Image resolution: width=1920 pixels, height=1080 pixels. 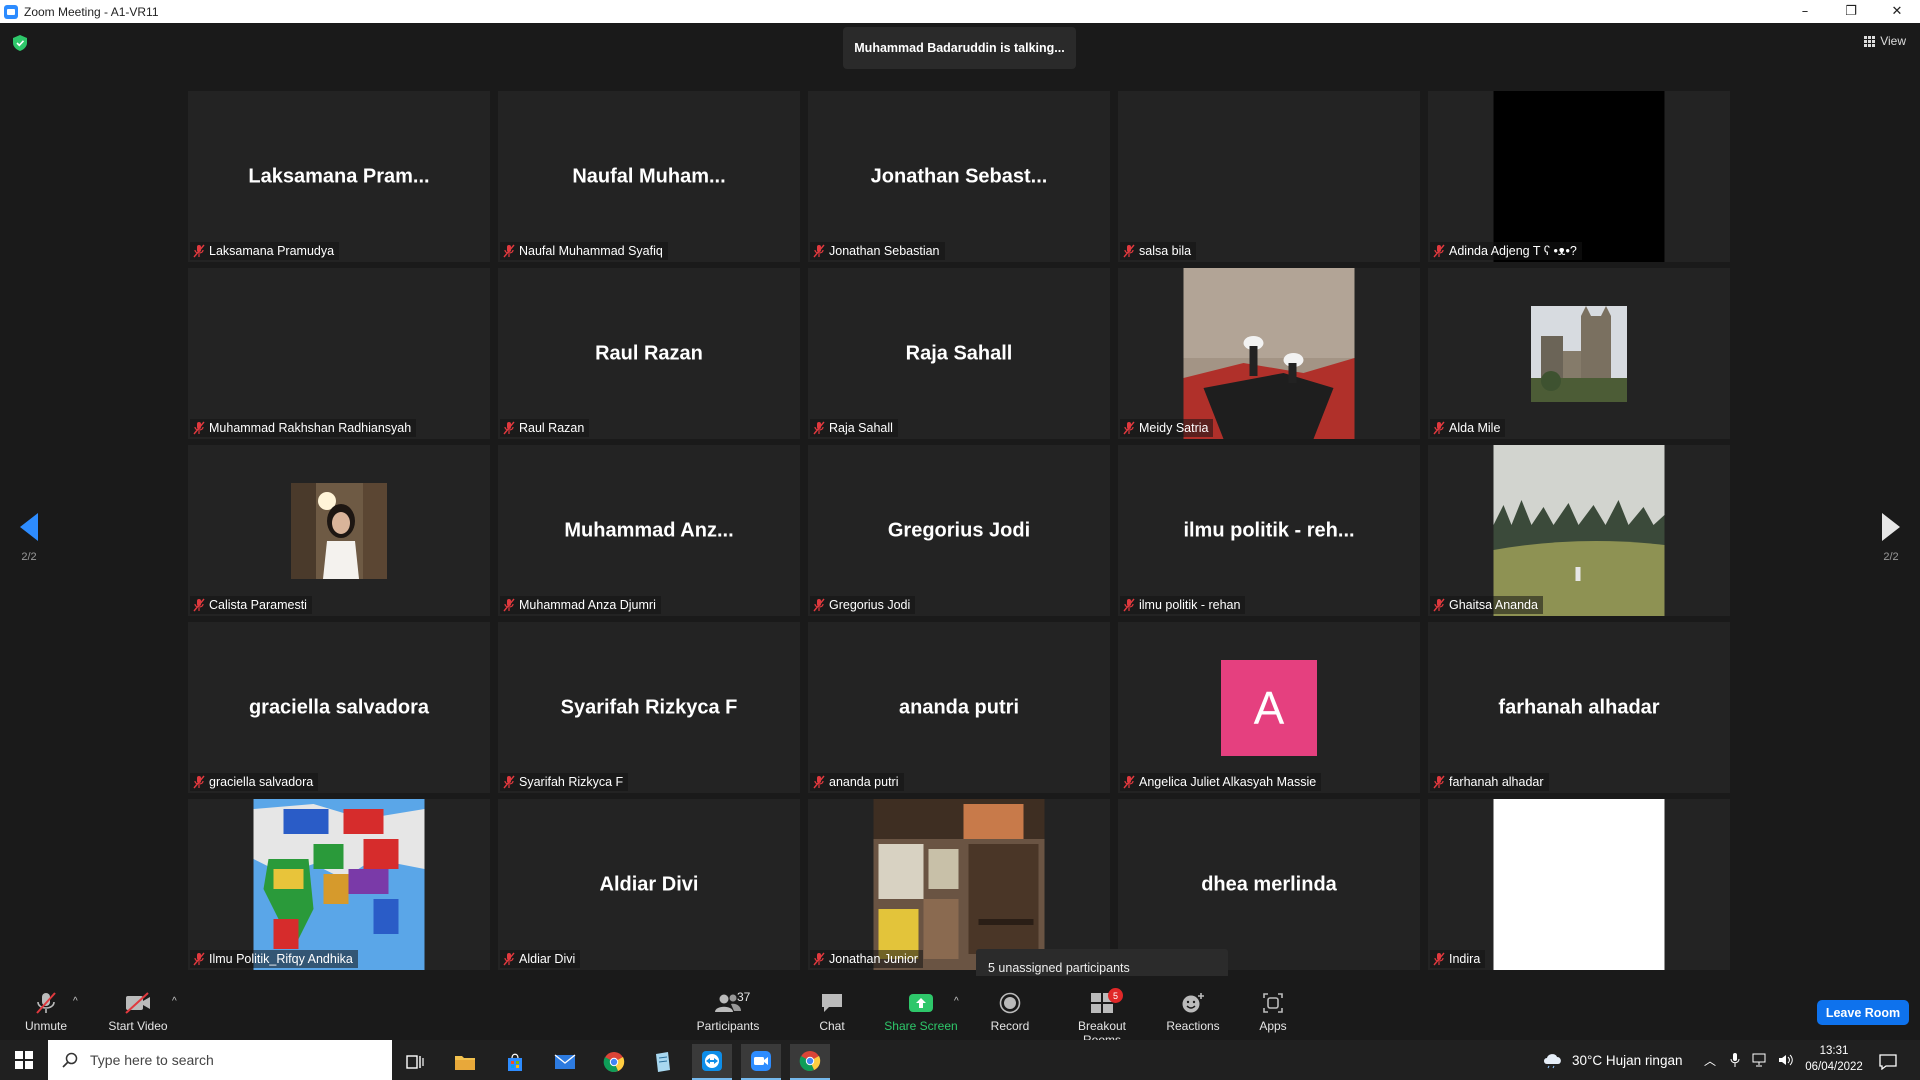 I want to click on participant-tile: dhea merlinda, so click(x=1269, y=884).